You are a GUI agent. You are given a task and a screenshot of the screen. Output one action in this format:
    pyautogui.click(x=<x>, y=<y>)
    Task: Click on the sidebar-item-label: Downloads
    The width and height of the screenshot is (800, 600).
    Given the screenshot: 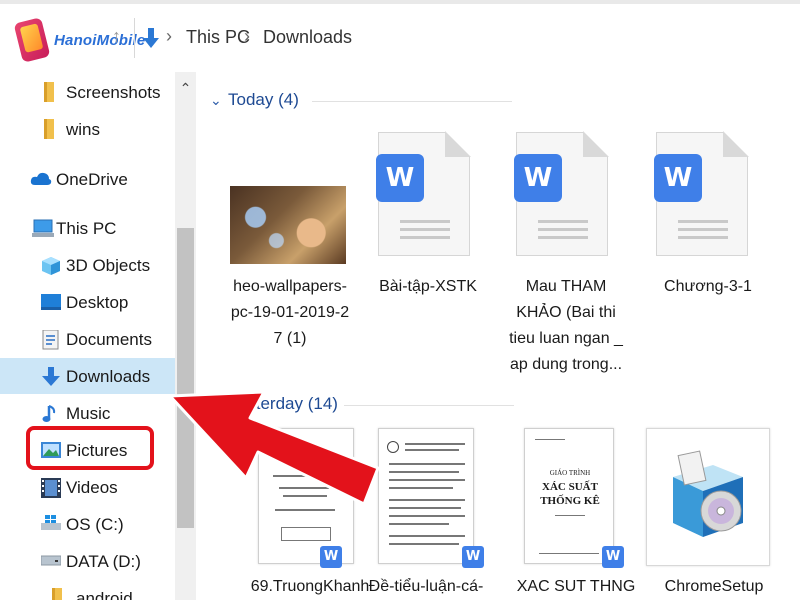 What is the action you would take?
    pyautogui.click(x=108, y=376)
    